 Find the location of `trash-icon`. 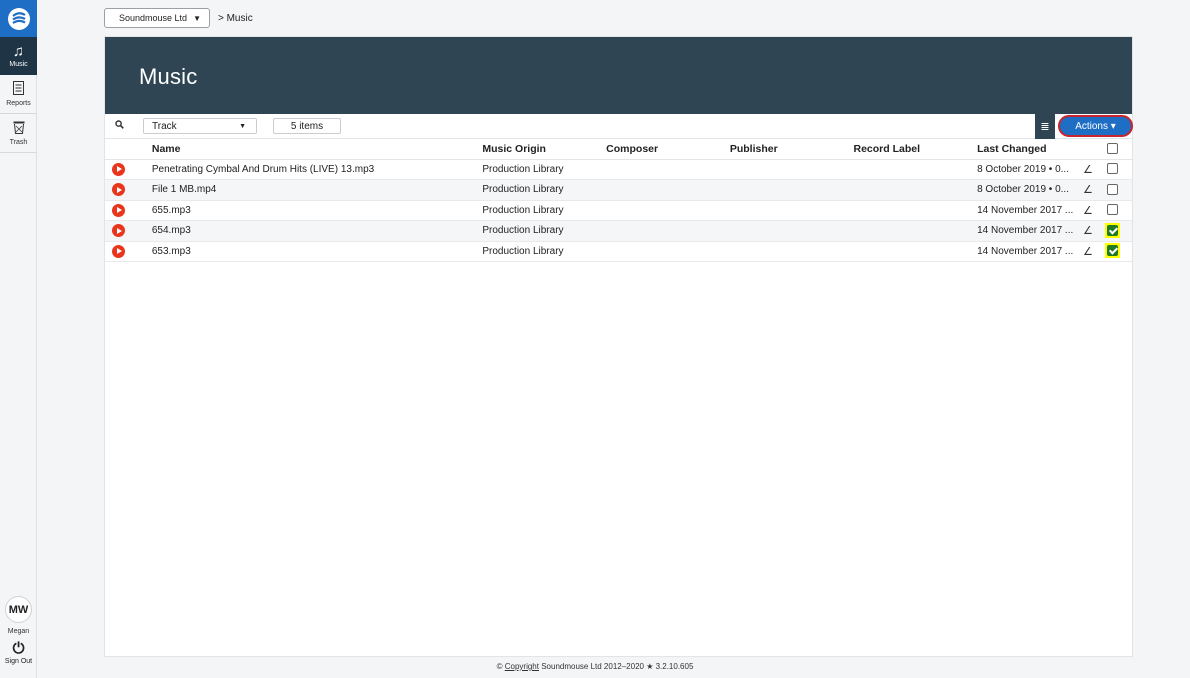

trash-icon is located at coordinates (19, 129).